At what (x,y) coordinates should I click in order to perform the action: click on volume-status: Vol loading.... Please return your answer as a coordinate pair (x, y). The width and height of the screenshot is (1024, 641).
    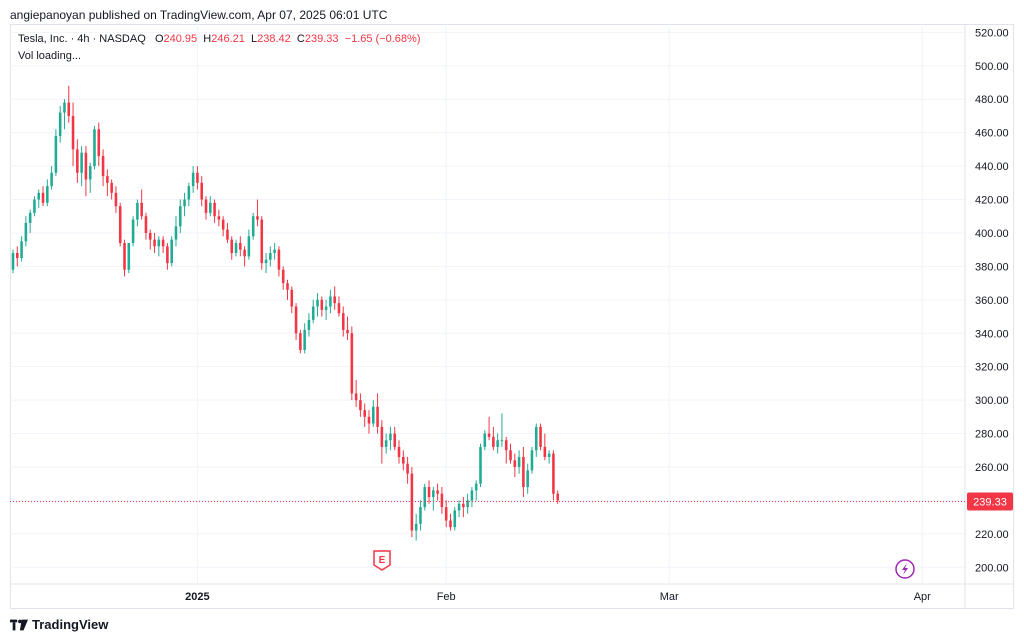
    Looking at the image, I should click on (49, 56).